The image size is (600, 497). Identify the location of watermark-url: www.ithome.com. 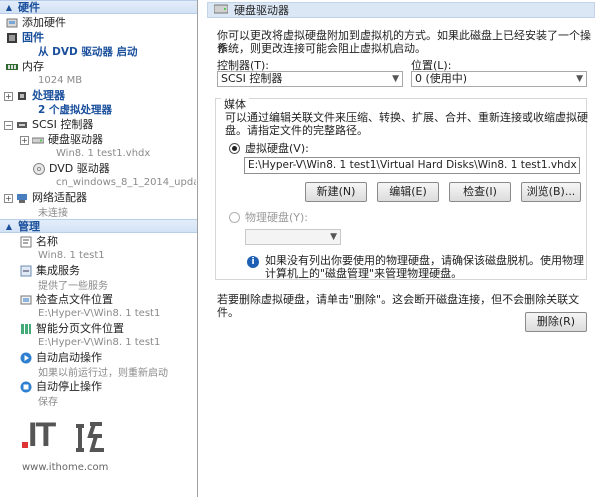
(65, 467).